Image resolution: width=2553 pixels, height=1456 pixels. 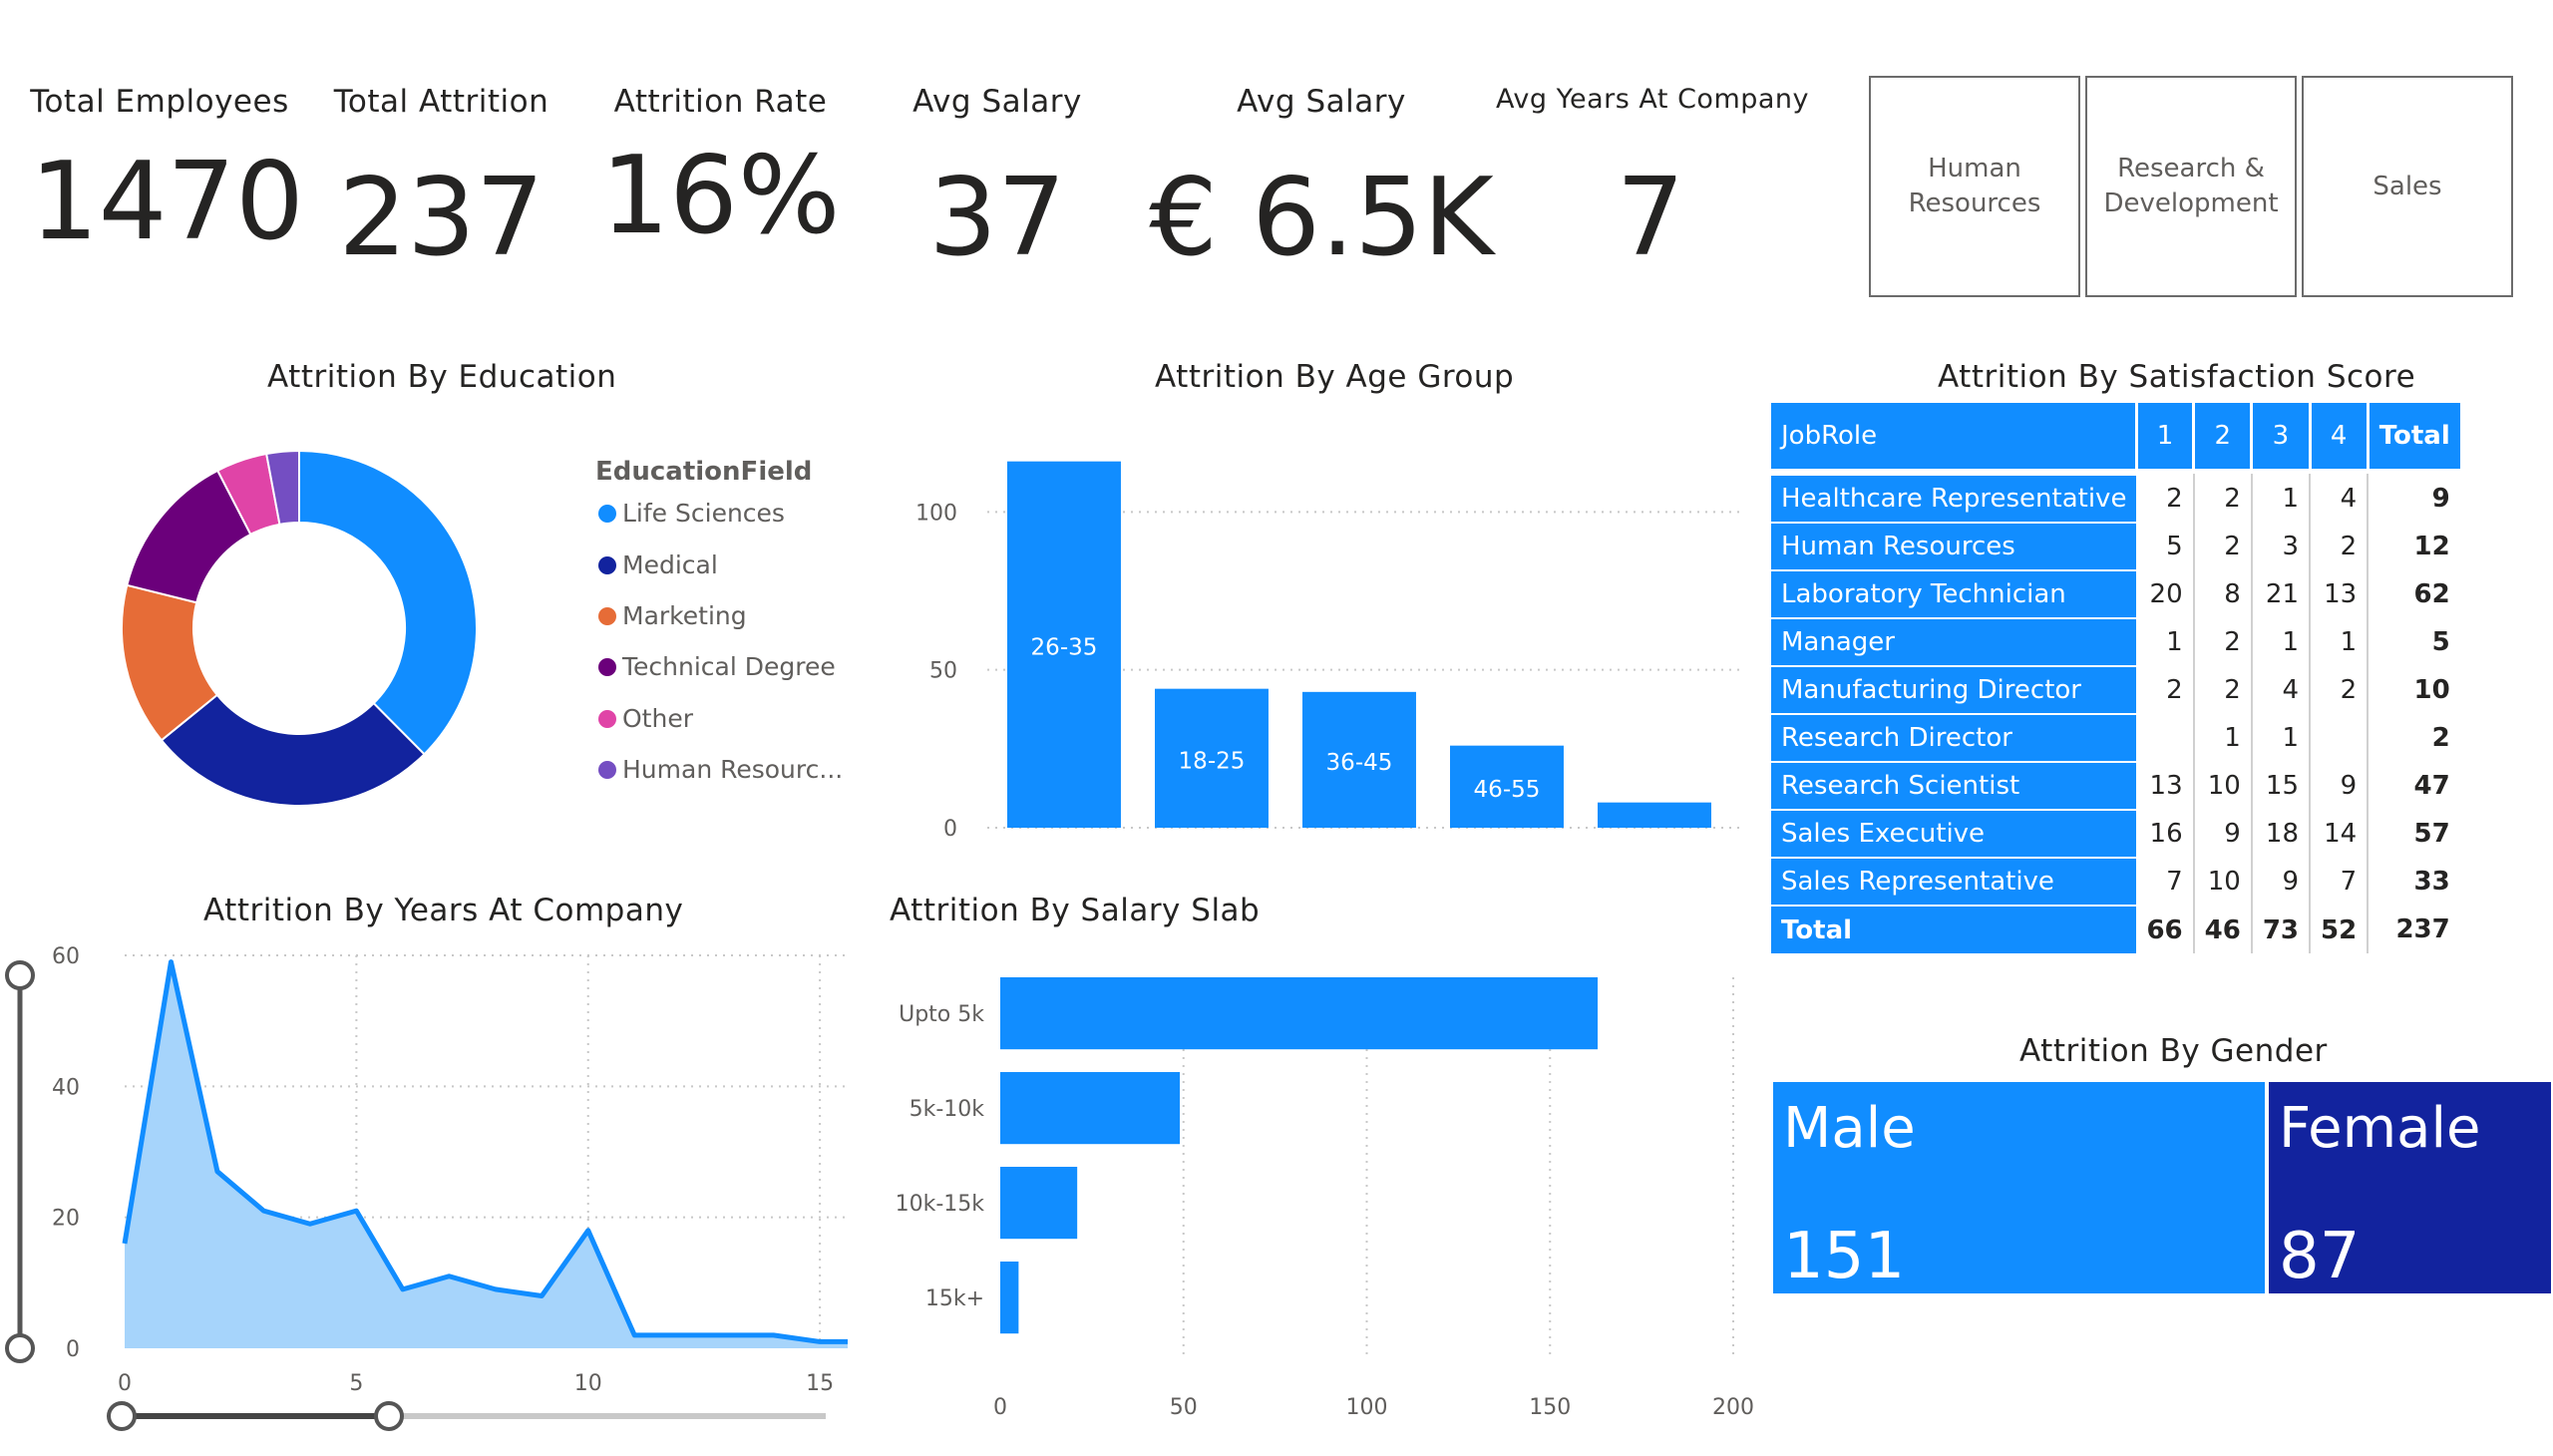 What do you see at coordinates (2320, 1256) in the screenshot?
I see `gender-tile-value: 87` at bounding box center [2320, 1256].